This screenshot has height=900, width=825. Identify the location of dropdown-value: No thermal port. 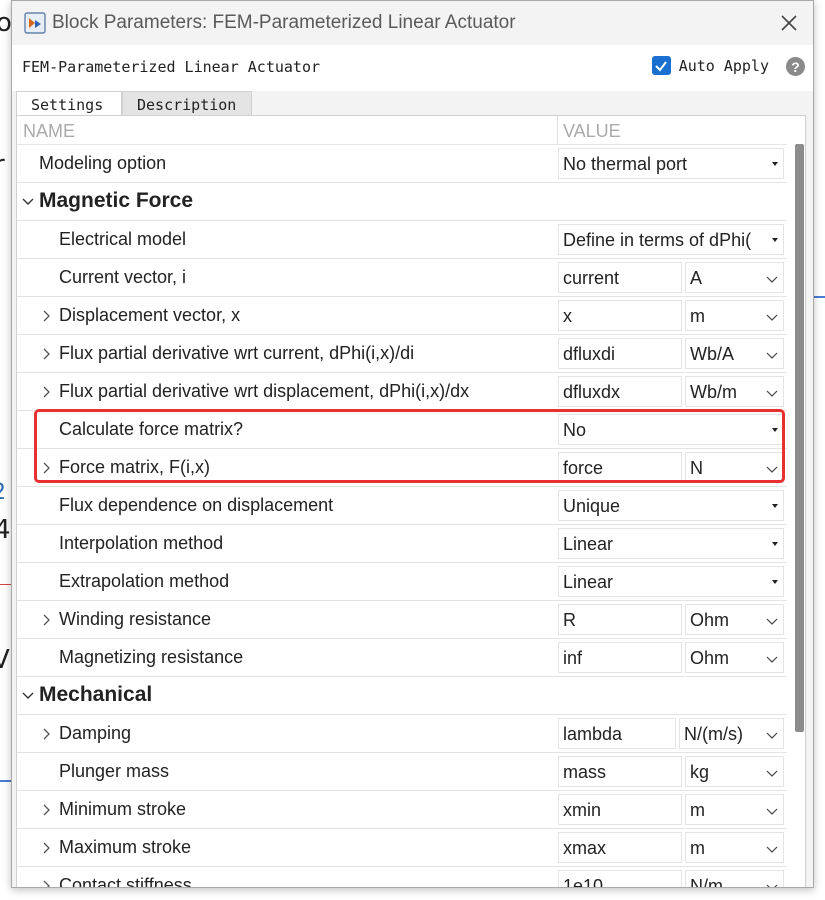
(625, 164).